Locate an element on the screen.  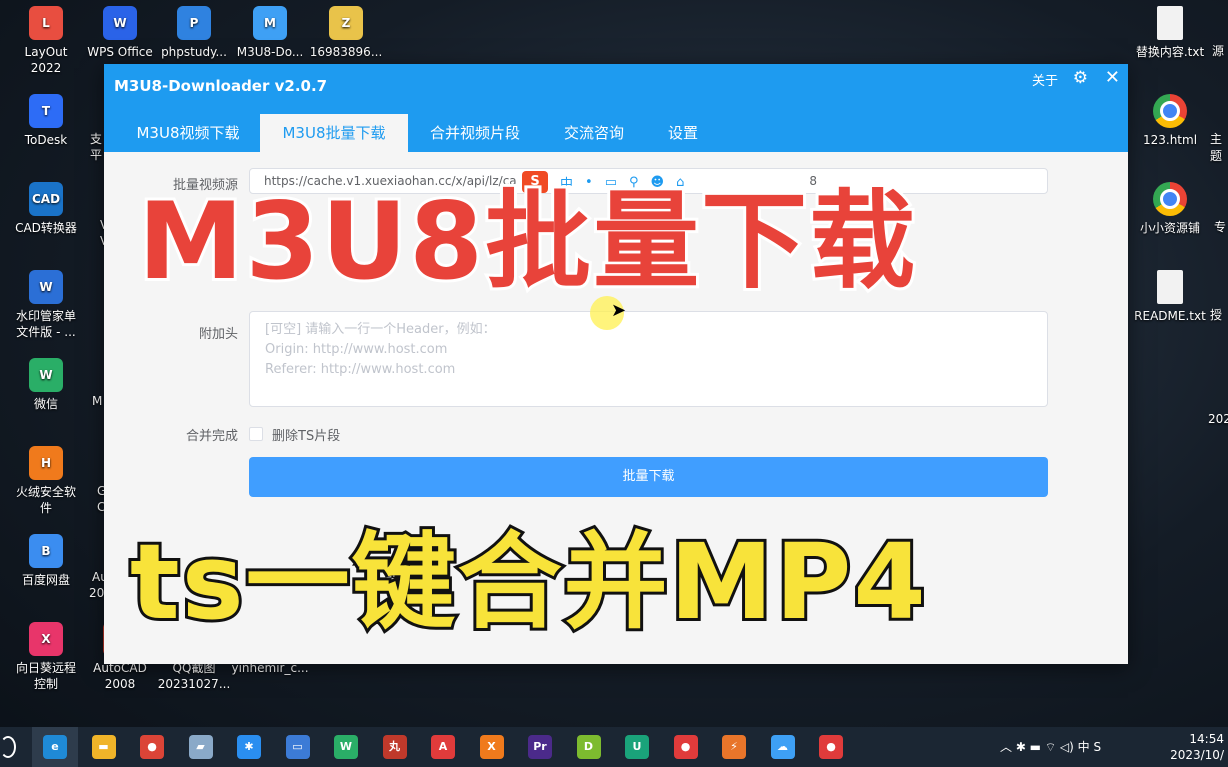
desktop-icon-label: 123.html is located at coordinates (1170, 140).